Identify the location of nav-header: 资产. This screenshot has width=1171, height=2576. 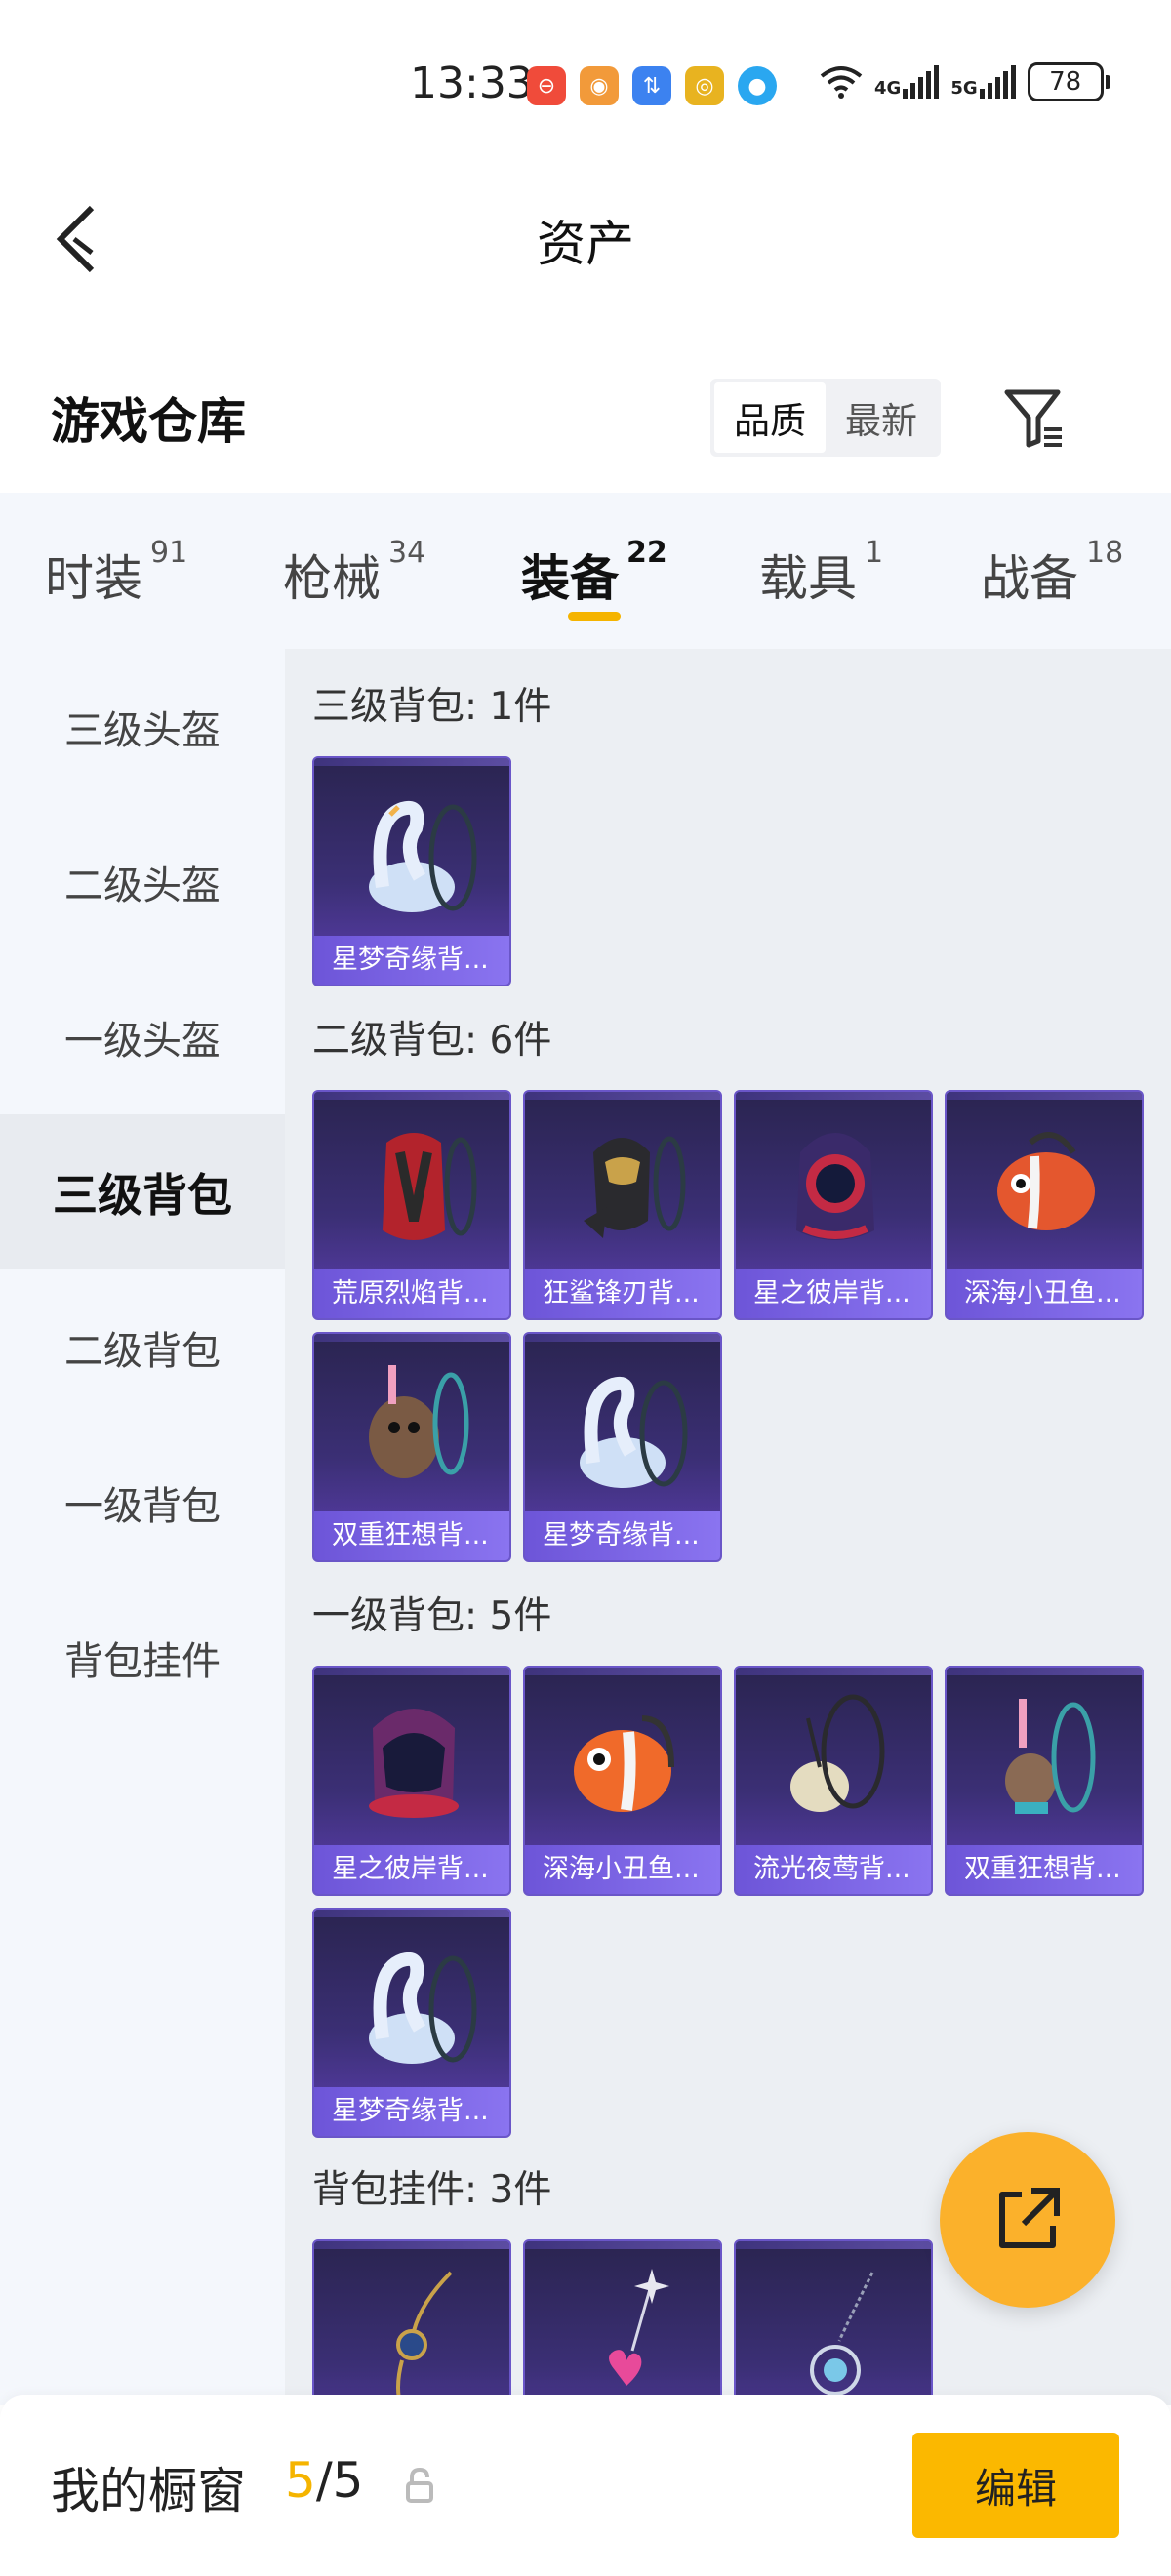
(585, 239).